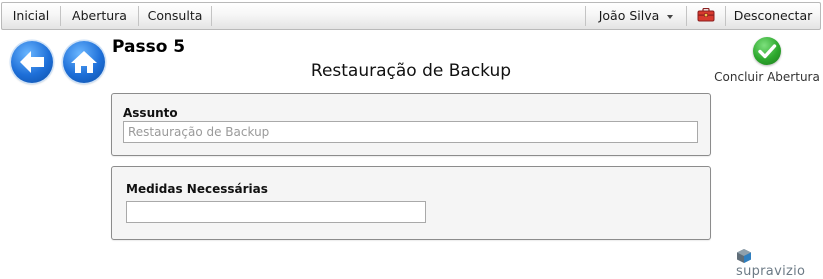 This screenshot has height=279, width=823. I want to click on measures-input, so click(276, 212).